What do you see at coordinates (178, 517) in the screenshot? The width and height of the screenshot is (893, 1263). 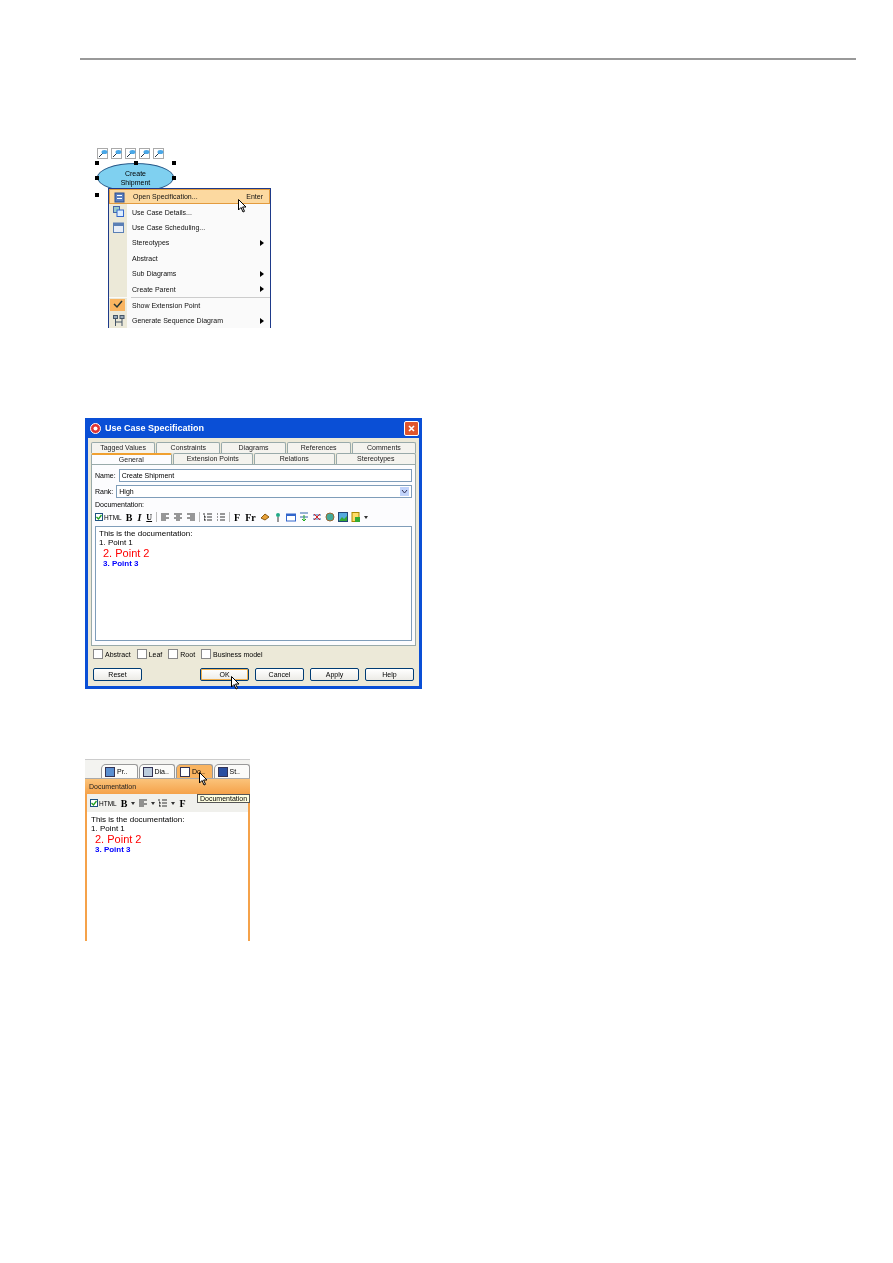 I see `align-center-icon` at bounding box center [178, 517].